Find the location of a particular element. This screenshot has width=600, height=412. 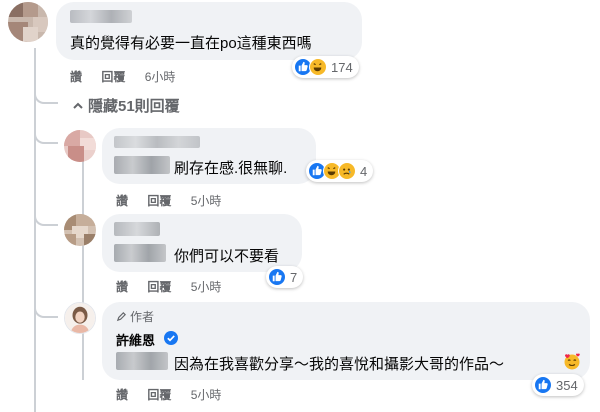

verified-badge-icon is located at coordinates (171, 338).